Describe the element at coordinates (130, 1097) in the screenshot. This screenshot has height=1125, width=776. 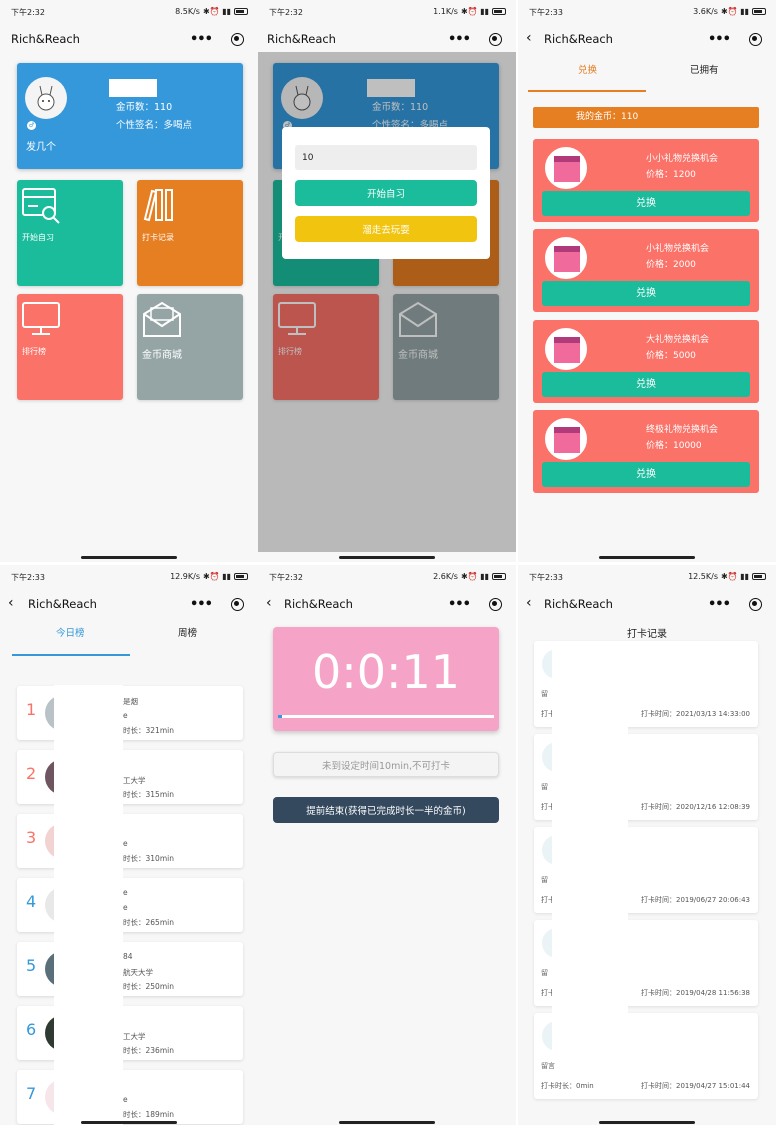
I see `rank-row: 7 e 时长：189min` at that location.